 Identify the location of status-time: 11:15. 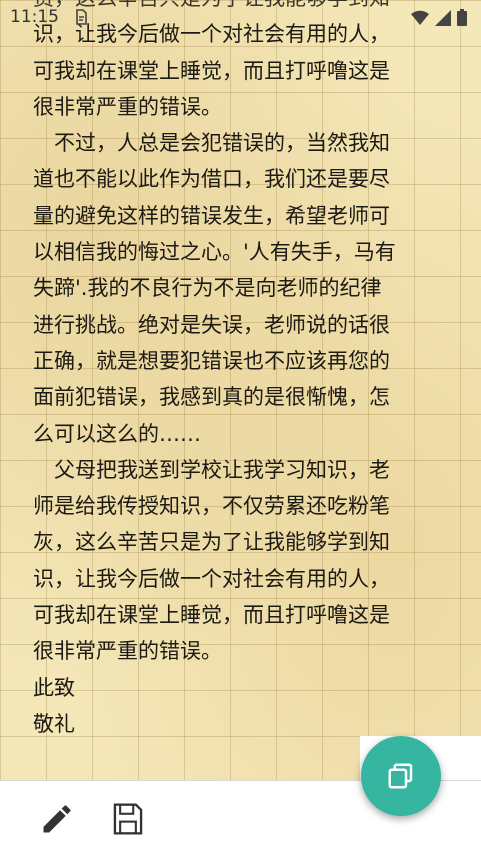
(34, 17).